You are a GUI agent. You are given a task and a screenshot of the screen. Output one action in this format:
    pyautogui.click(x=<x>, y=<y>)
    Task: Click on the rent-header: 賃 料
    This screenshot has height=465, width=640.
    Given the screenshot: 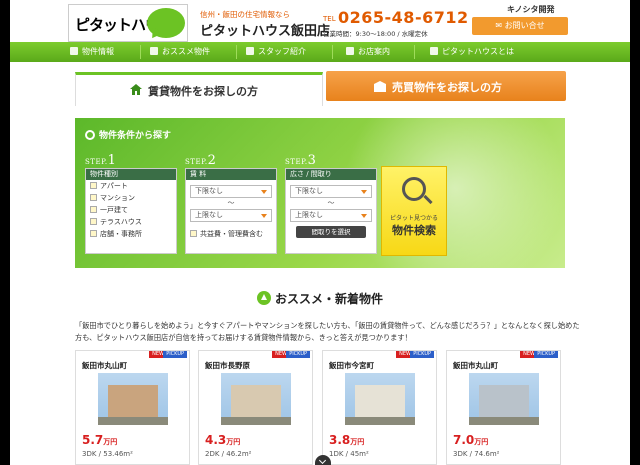 What is the action you would take?
    pyautogui.click(x=231, y=174)
    